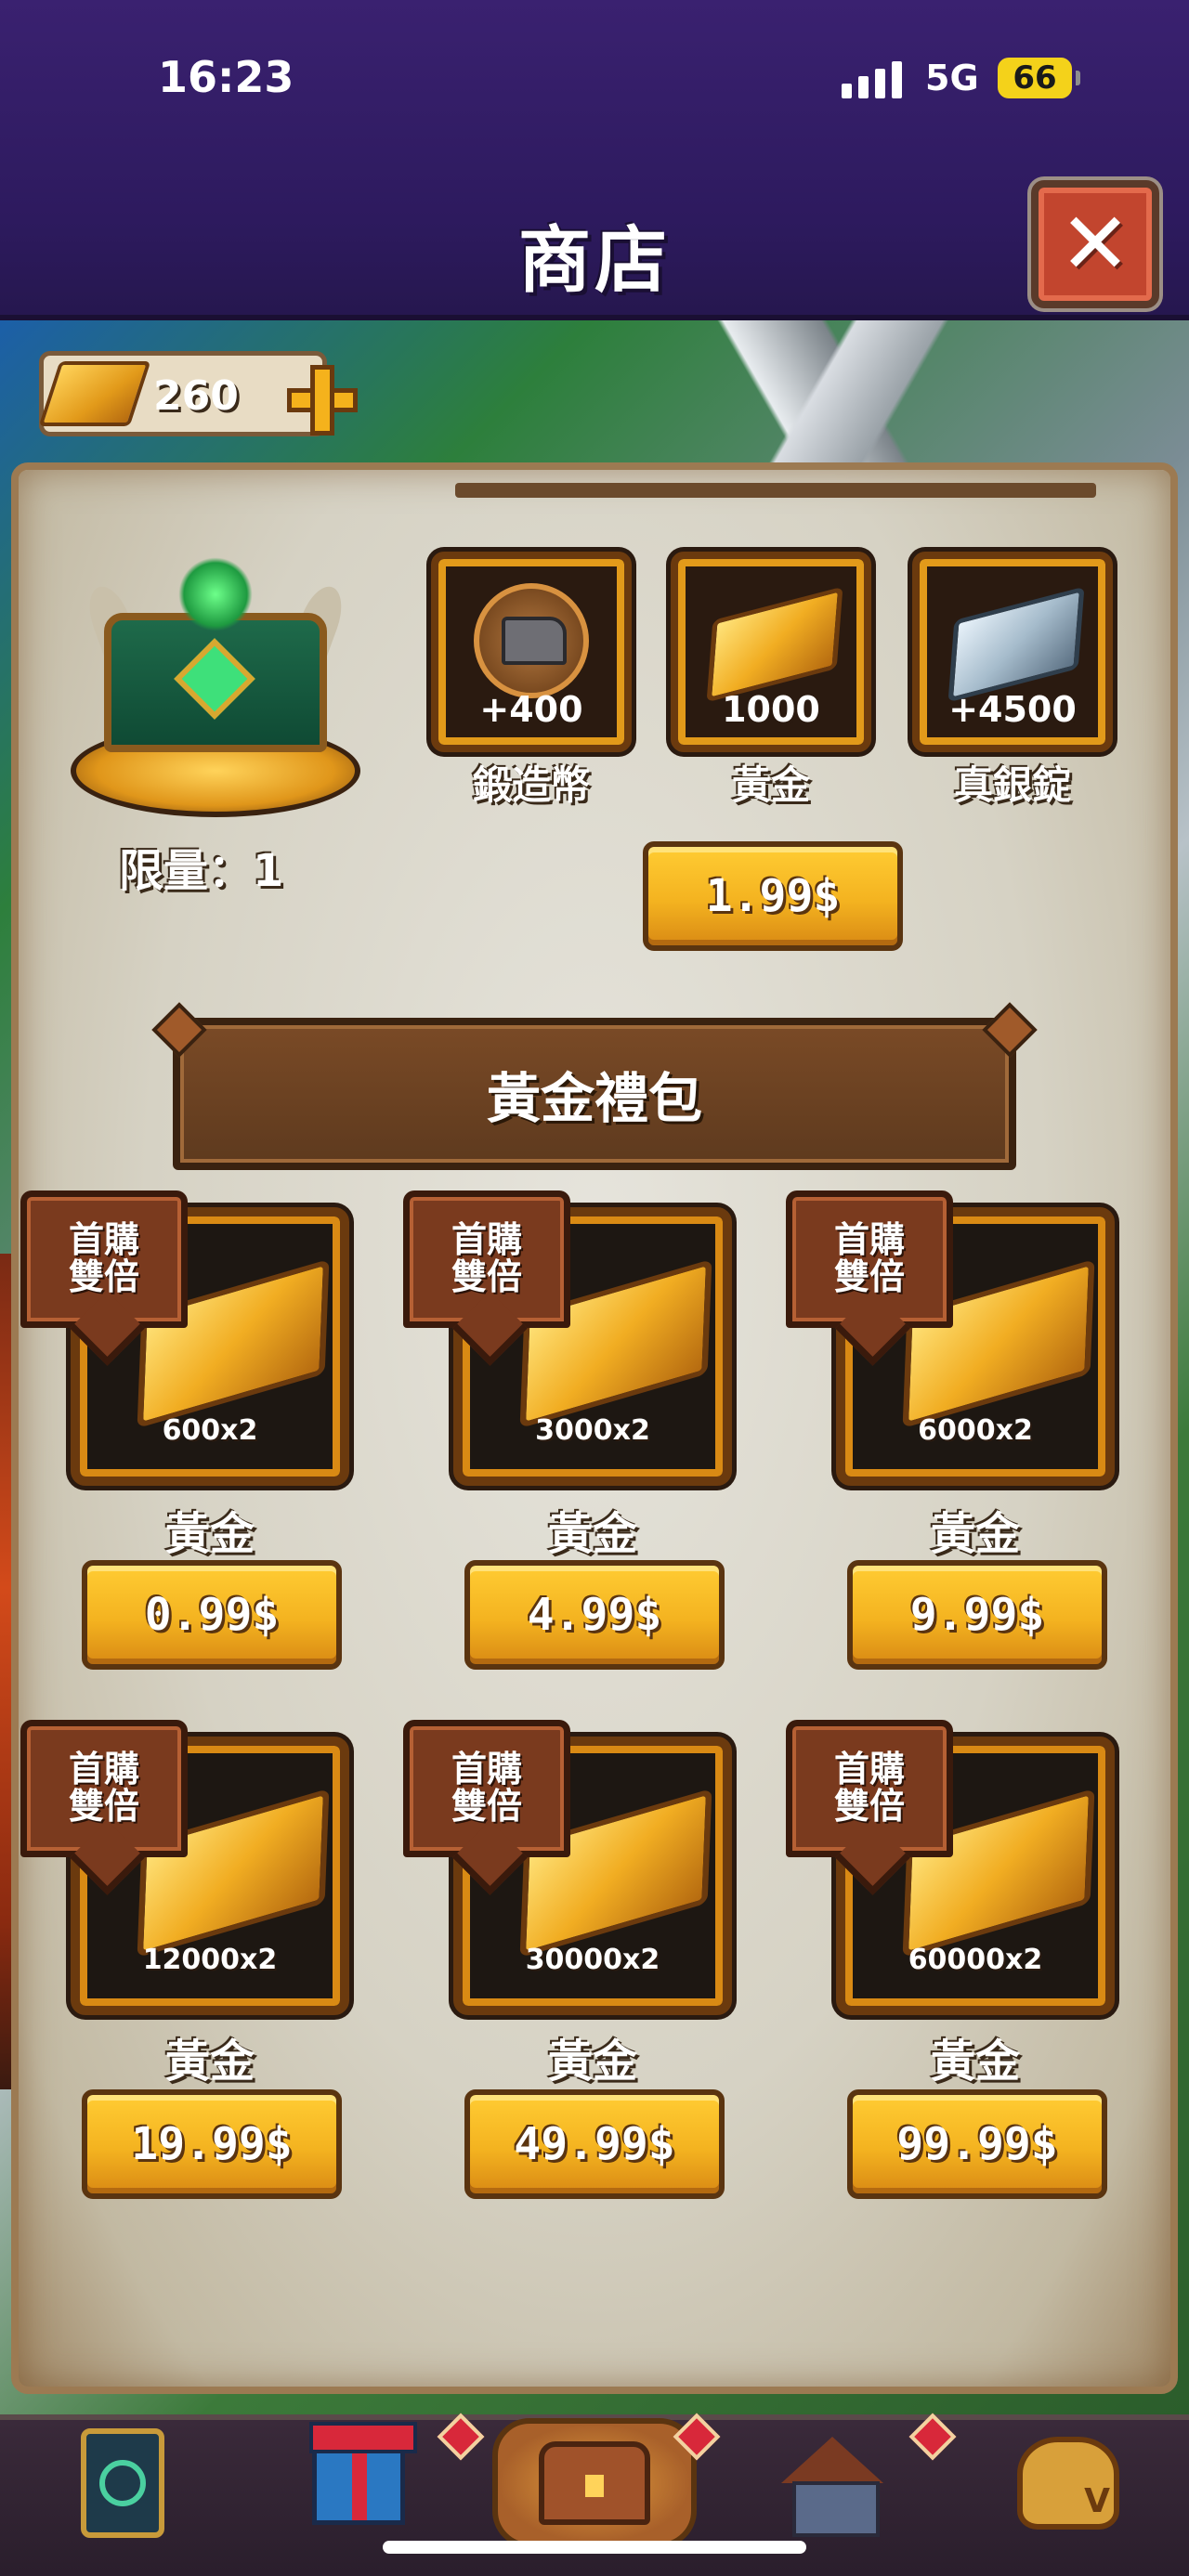 The height and width of the screenshot is (2576, 1189). What do you see at coordinates (952, 78) in the screenshot?
I see `network-label: 5G` at bounding box center [952, 78].